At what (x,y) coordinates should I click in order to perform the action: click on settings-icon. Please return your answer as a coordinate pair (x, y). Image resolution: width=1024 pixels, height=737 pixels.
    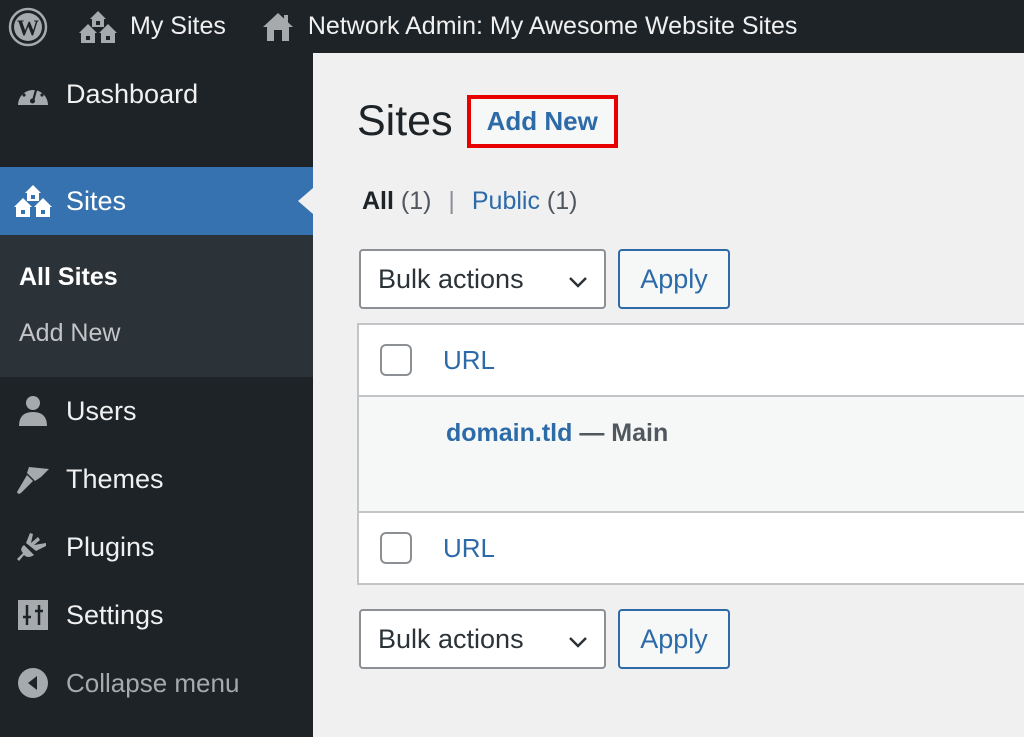
    Looking at the image, I should click on (33, 615).